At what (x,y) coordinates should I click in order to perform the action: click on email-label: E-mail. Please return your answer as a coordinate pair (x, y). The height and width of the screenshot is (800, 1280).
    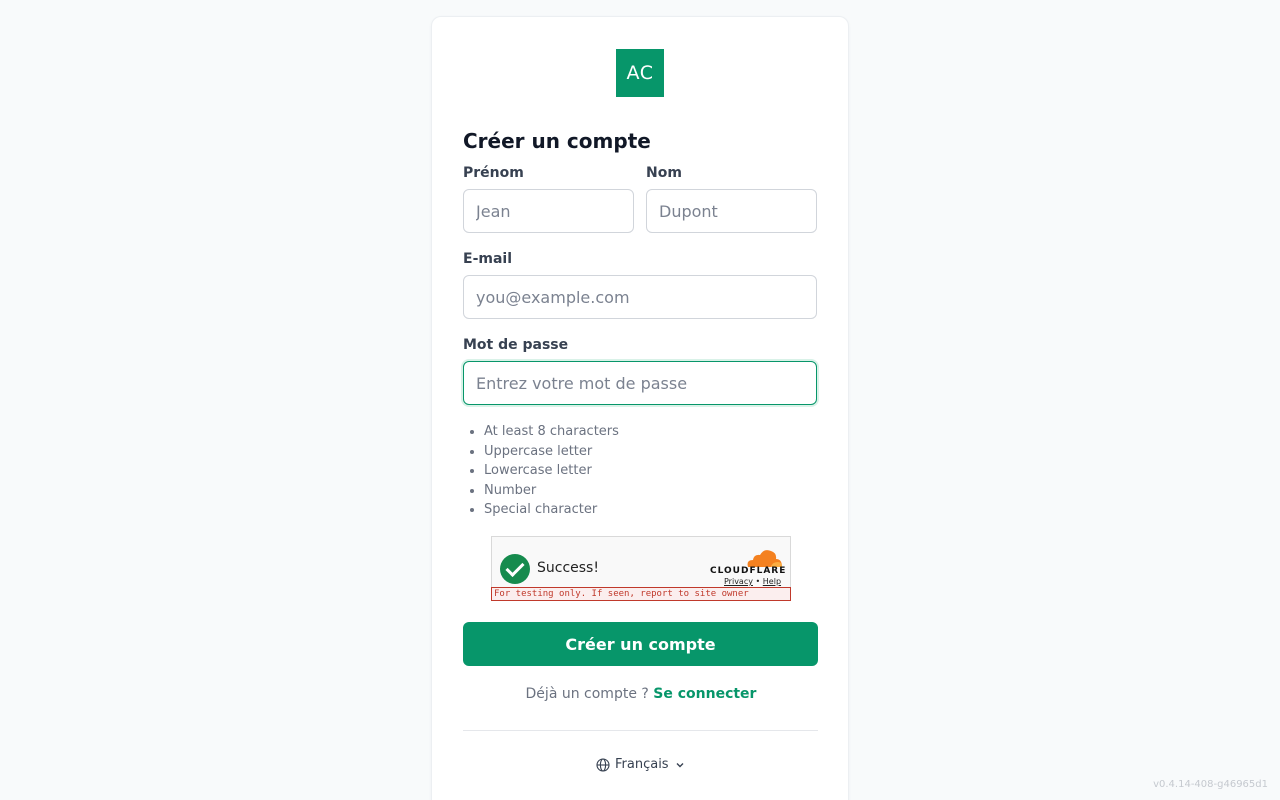
    Looking at the image, I should click on (488, 259).